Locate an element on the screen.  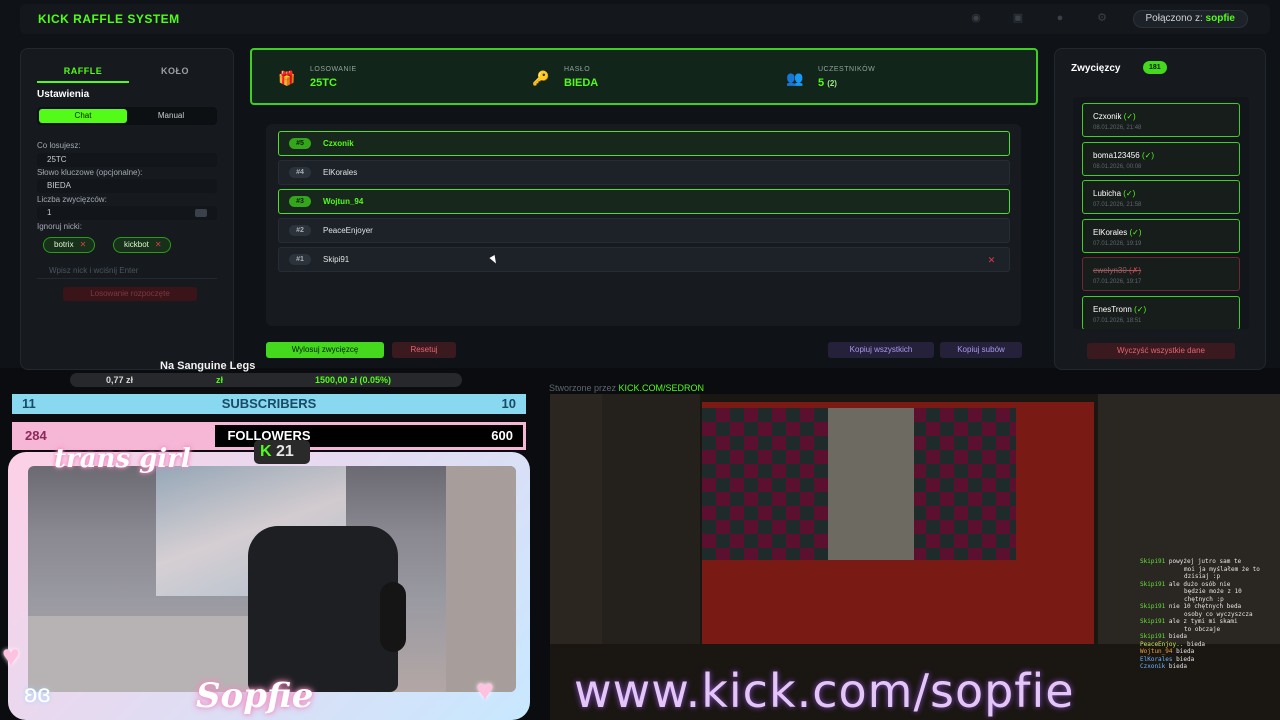
ignored-chip: kickbot ✕ is located at coordinates (142, 245).